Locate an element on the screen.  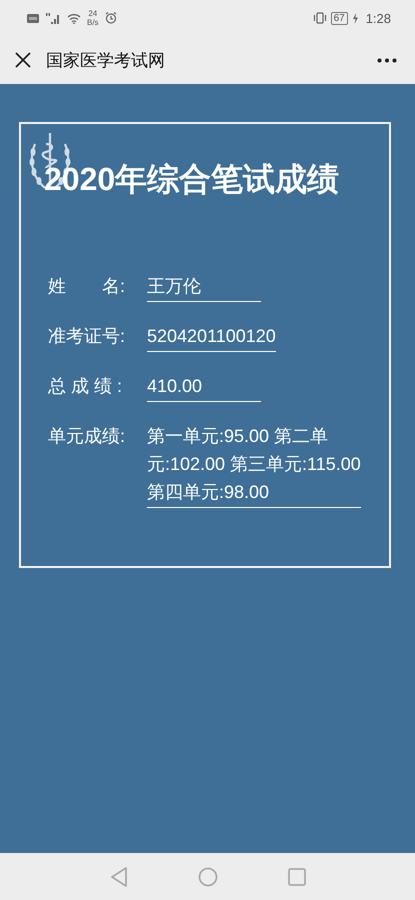
field-label: 准考证号: is located at coordinates (87, 336).